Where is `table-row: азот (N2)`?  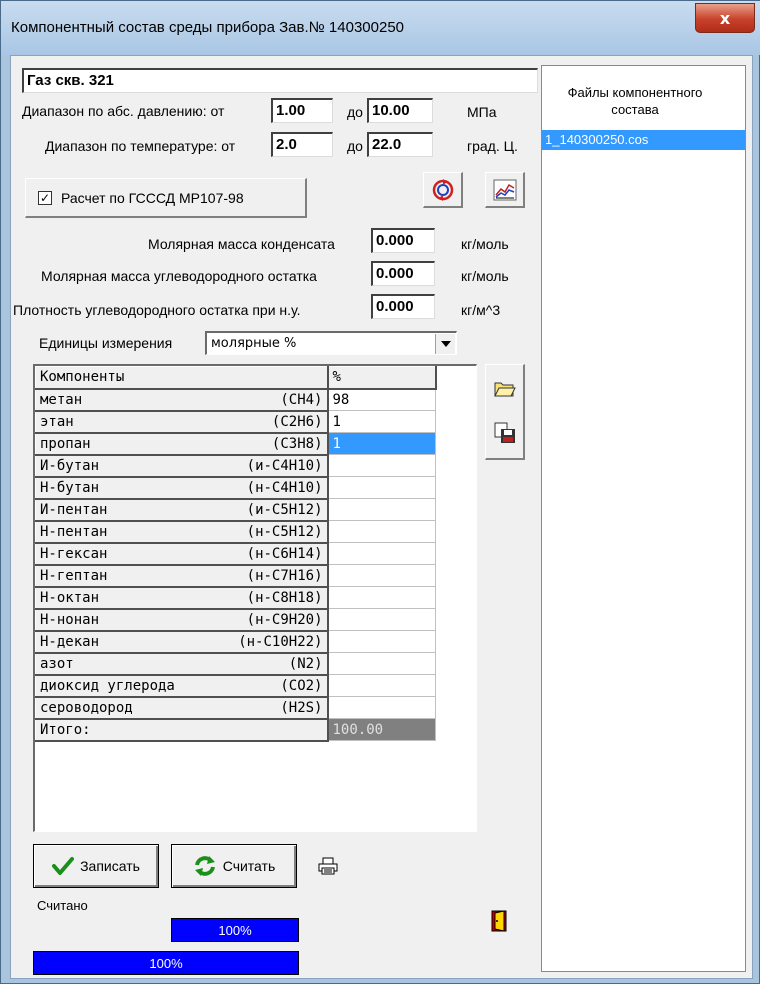 table-row: азот (N2) is located at coordinates (235, 664).